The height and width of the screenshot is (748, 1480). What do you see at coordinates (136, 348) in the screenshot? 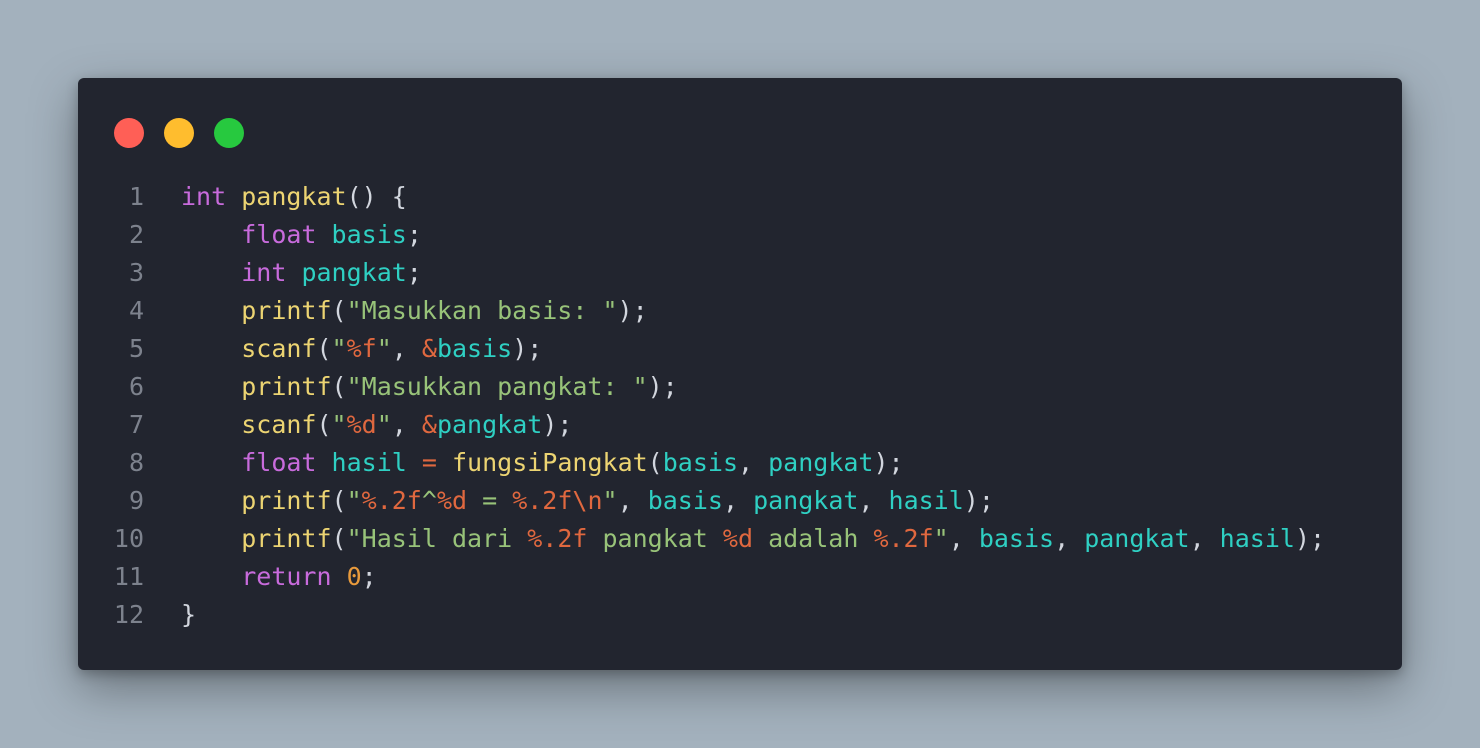
I see `line-number: 5` at bounding box center [136, 348].